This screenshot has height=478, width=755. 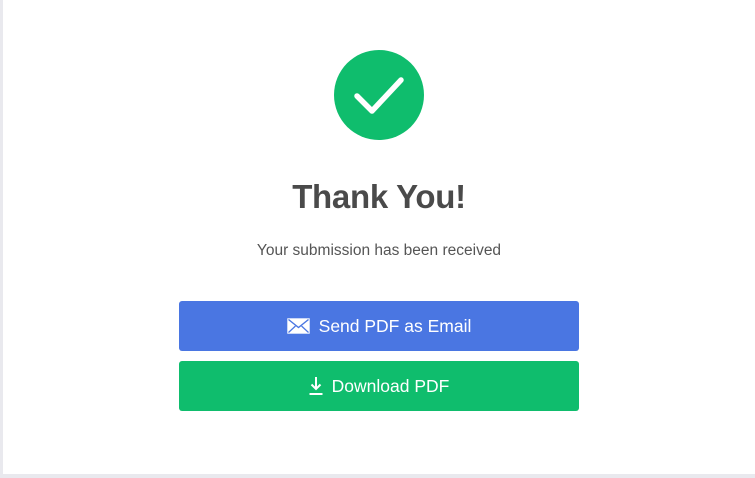 I want to click on download-pdf-label: Download PDF, so click(x=390, y=385).